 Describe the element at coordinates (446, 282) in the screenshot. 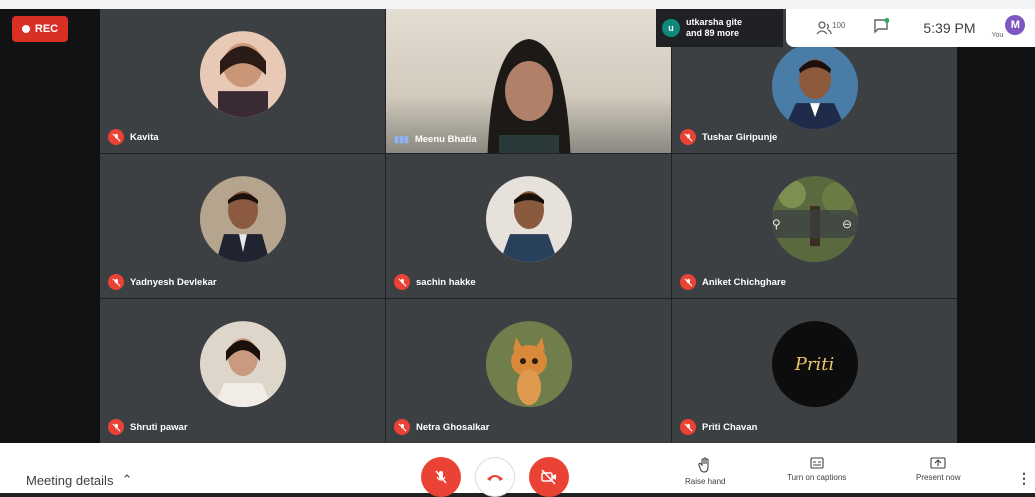

I see `participant-name: sachin hakke` at that location.